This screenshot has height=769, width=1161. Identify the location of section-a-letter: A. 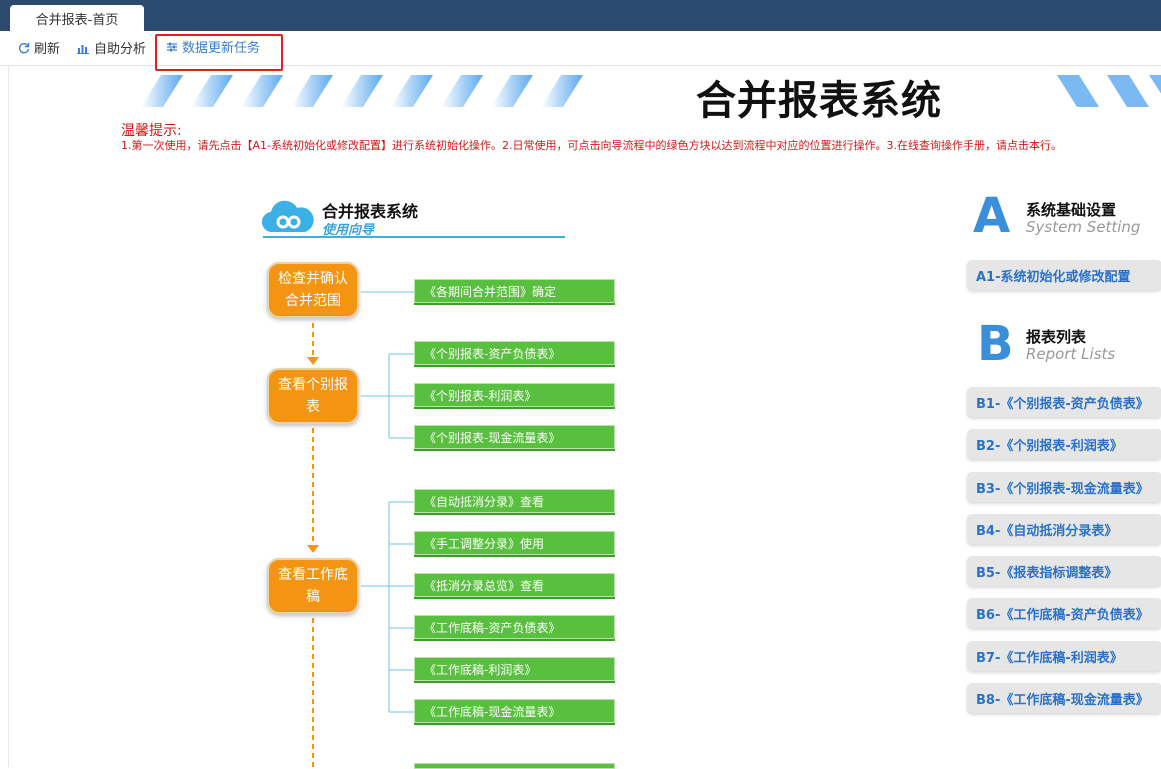
(992, 216).